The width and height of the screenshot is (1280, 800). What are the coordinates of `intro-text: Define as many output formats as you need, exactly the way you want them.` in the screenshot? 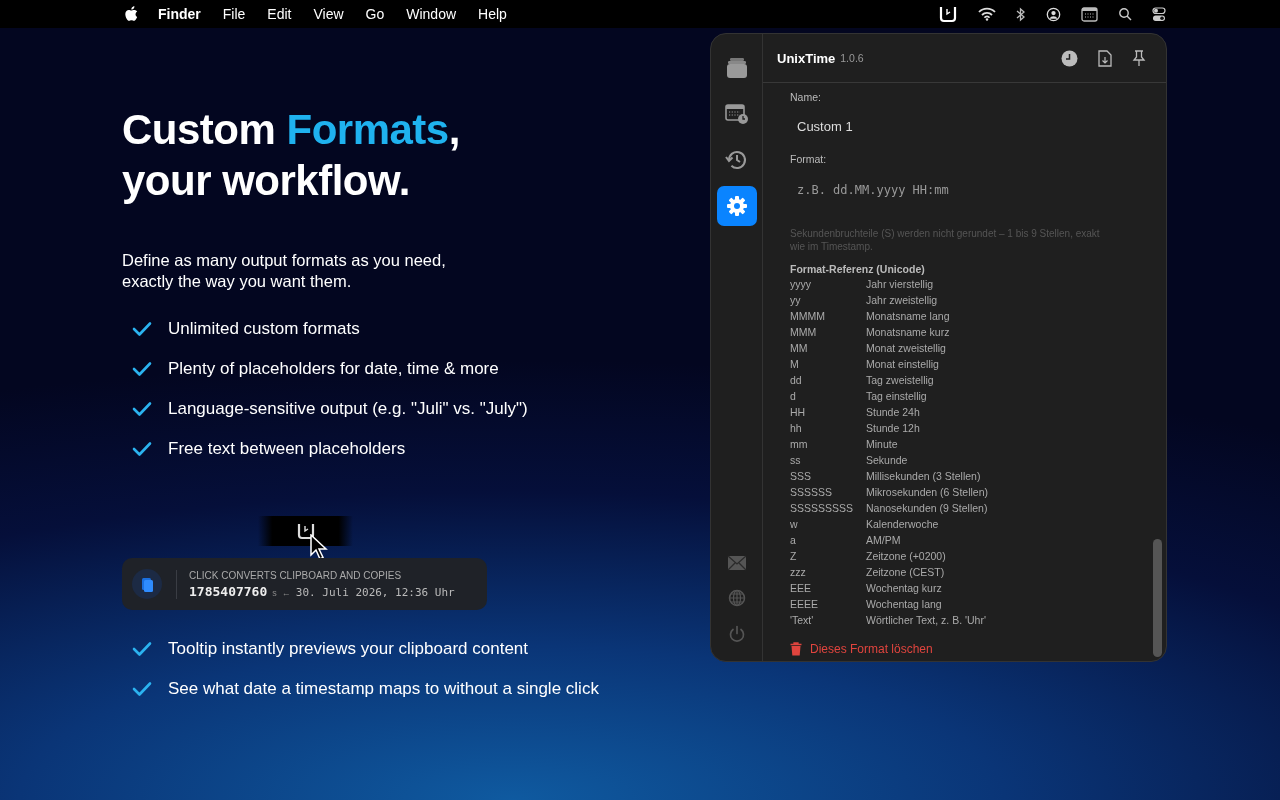 It's located at (284, 271).